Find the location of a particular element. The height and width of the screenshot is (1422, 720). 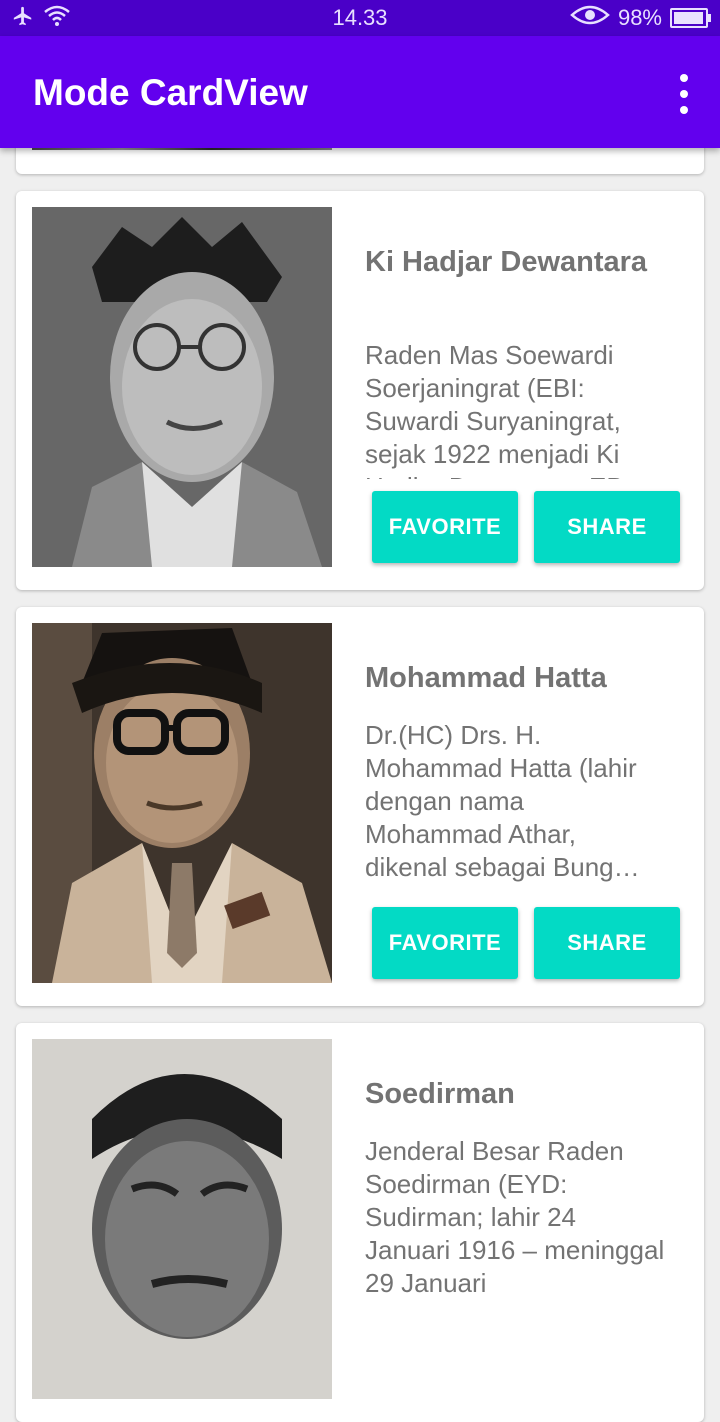

battery-percent: 98% is located at coordinates (639, 17).